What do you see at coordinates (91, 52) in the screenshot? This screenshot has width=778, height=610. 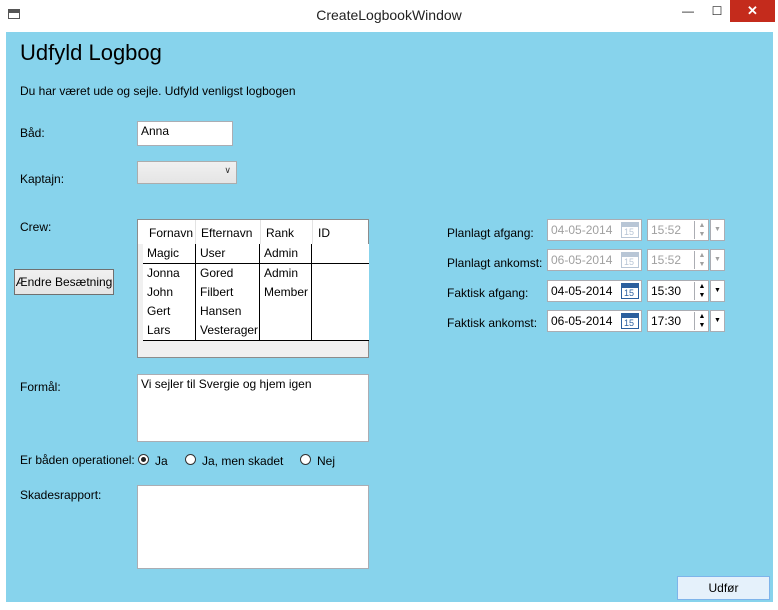 I see `page-title: Udfyld Logbog` at bounding box center [91, 52].